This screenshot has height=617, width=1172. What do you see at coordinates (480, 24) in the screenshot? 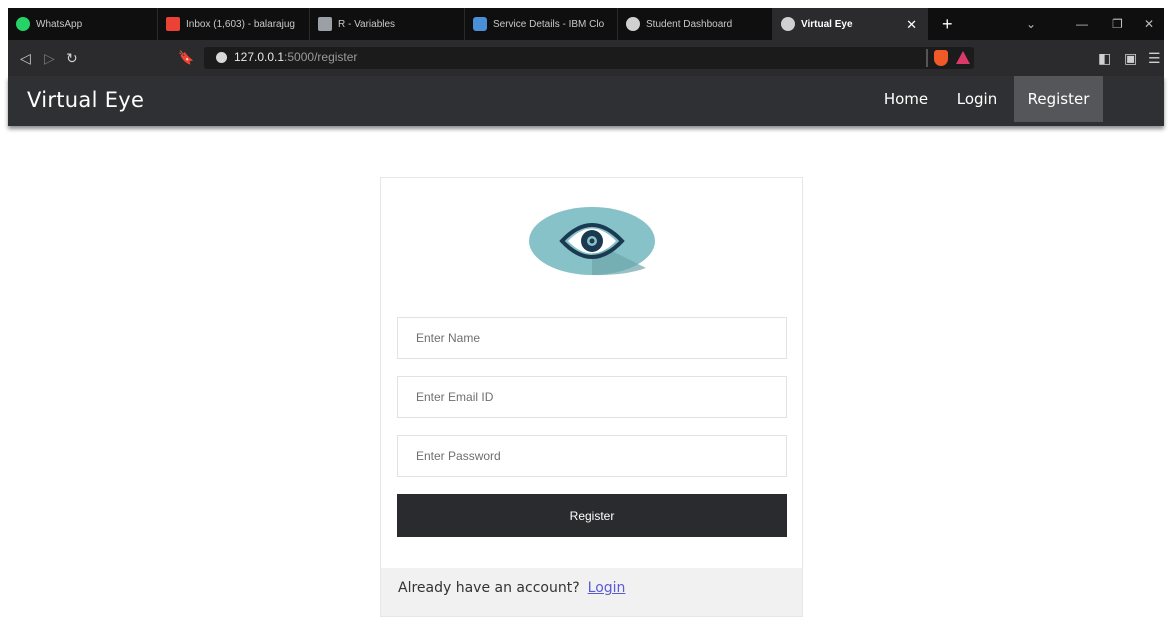
I see `cloud-icon` at bounding box center [480, 24].